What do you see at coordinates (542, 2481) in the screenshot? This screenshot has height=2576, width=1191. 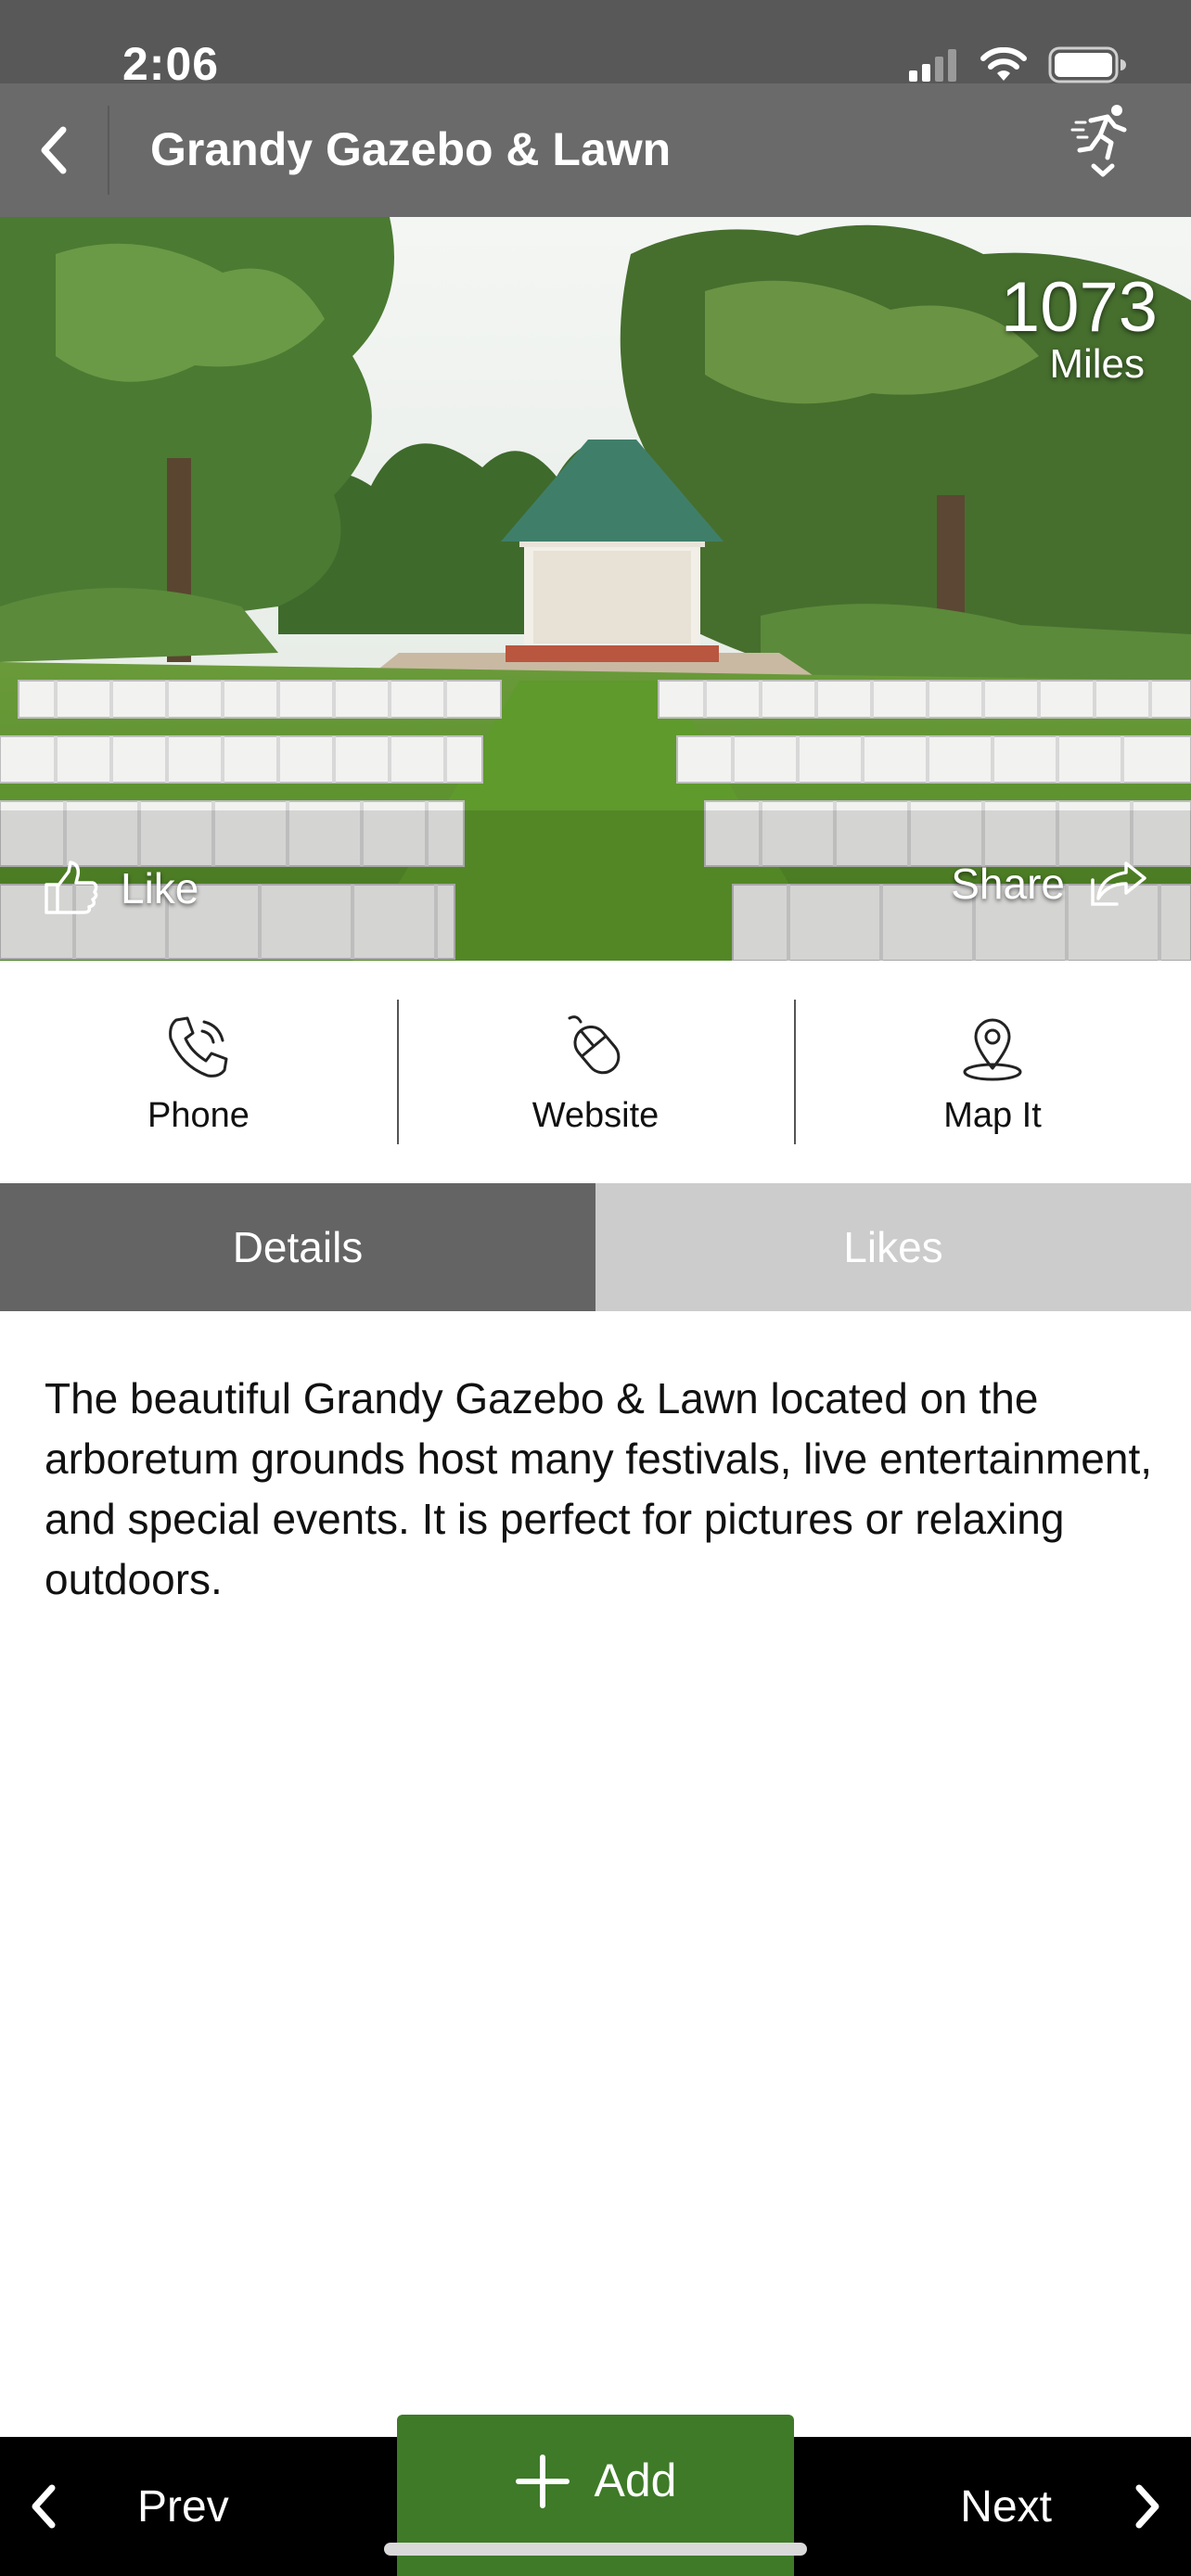 I see `plus-icon` at bounding box center [542, 2481].